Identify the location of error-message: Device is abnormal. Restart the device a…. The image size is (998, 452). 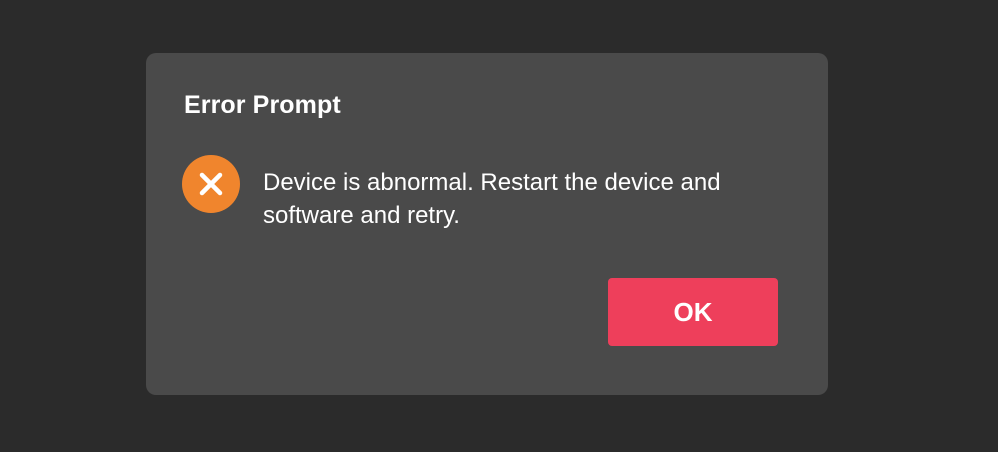
(492, 199).